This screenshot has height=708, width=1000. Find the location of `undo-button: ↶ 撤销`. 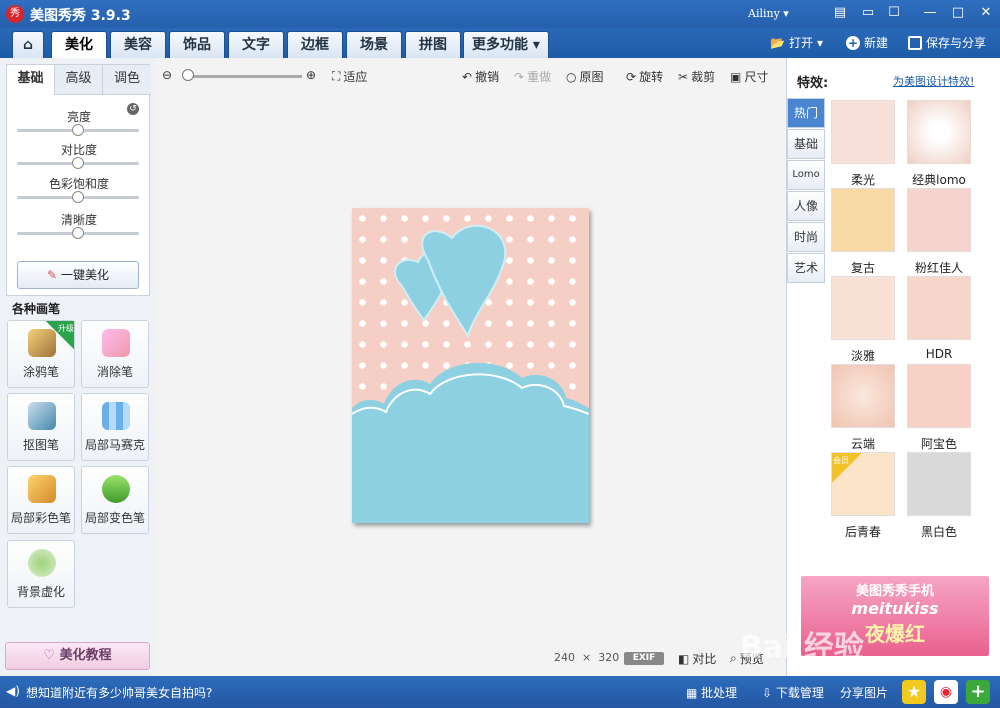

undo-button: ↶ 撤销 is located at coordinates (480, 76).